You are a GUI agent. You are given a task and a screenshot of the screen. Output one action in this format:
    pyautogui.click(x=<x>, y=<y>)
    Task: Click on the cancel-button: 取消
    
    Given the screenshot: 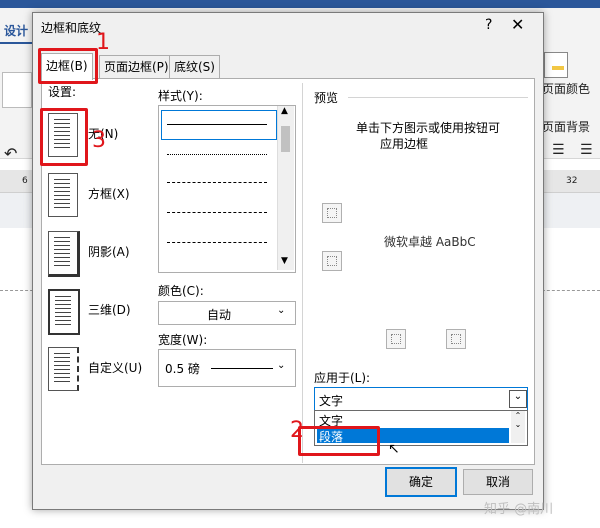 What is the action you would take?
    pyautogui.click(x=498, y=482)
    